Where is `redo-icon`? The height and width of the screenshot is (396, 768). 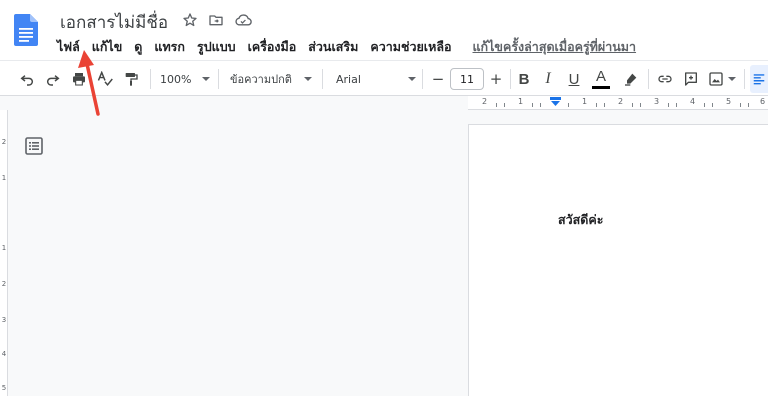
redo-icon is located at coordinates (53, 79).